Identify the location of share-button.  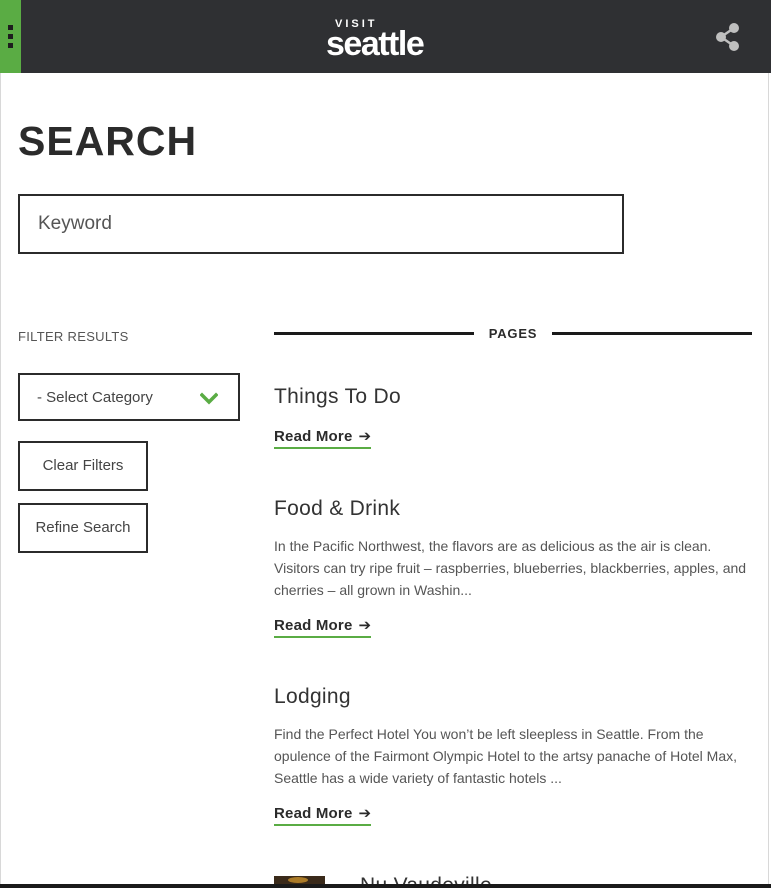
(728, 37).